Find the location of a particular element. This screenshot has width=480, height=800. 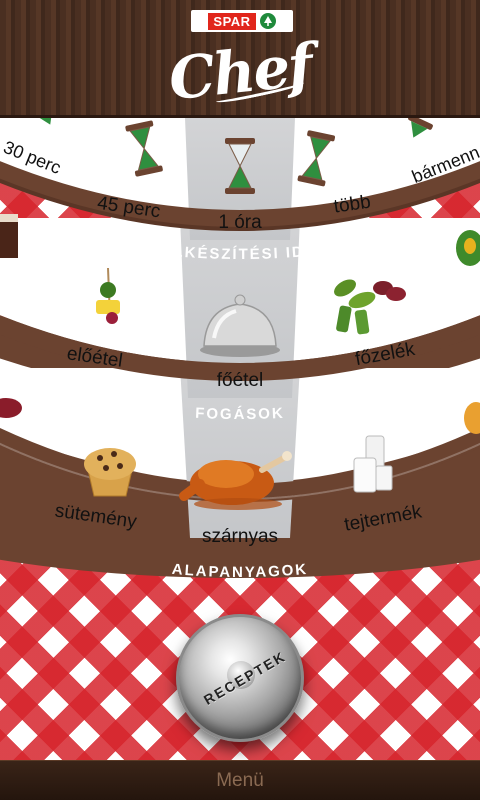

recipes-bell-button: RECEPTEK is located at coordinates (240, 678).